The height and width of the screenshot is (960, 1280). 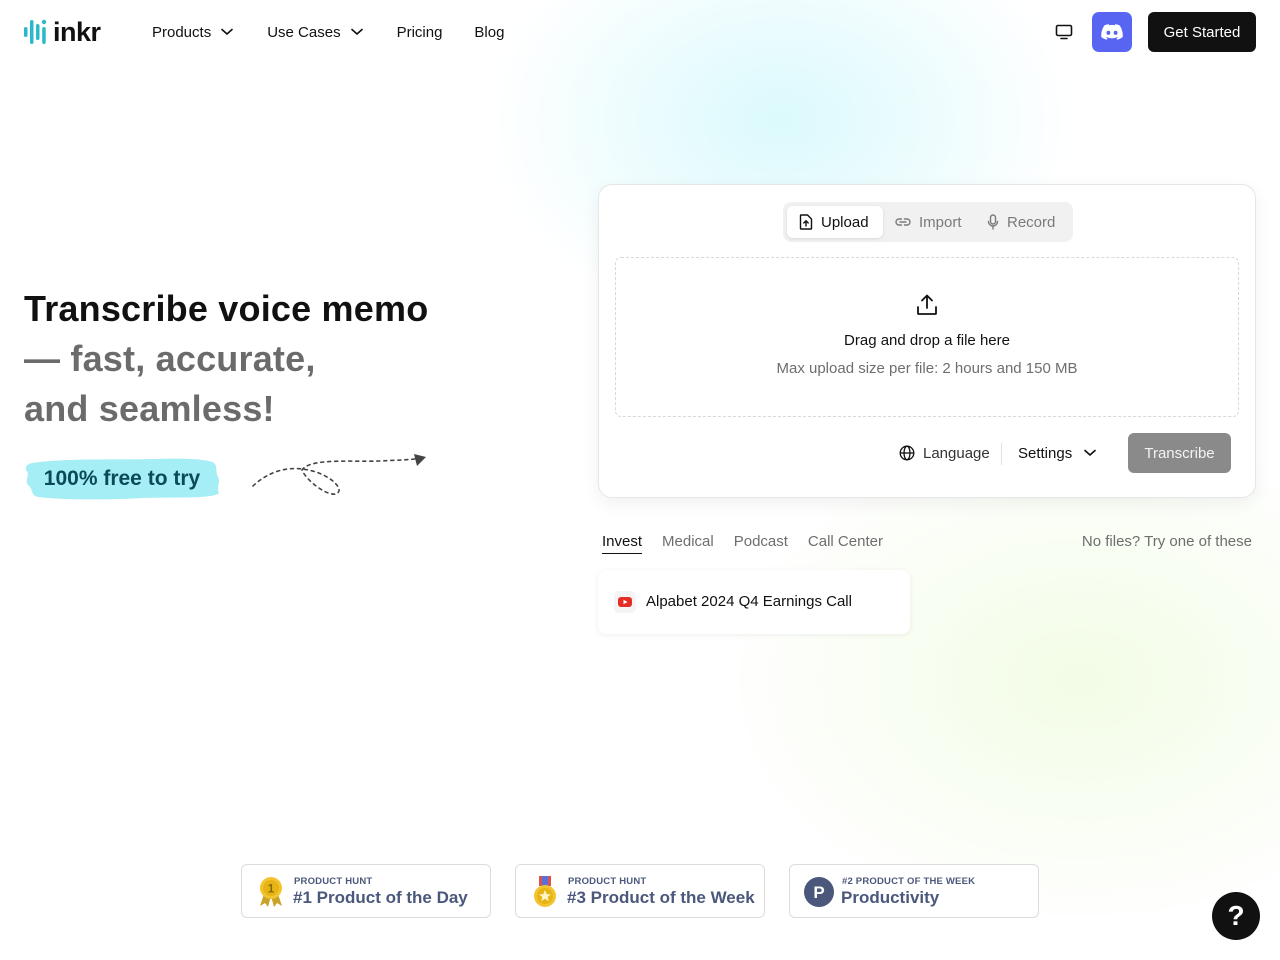 I want to click on badge-title: #1 Product of the Day, so click(x=380, y=897).